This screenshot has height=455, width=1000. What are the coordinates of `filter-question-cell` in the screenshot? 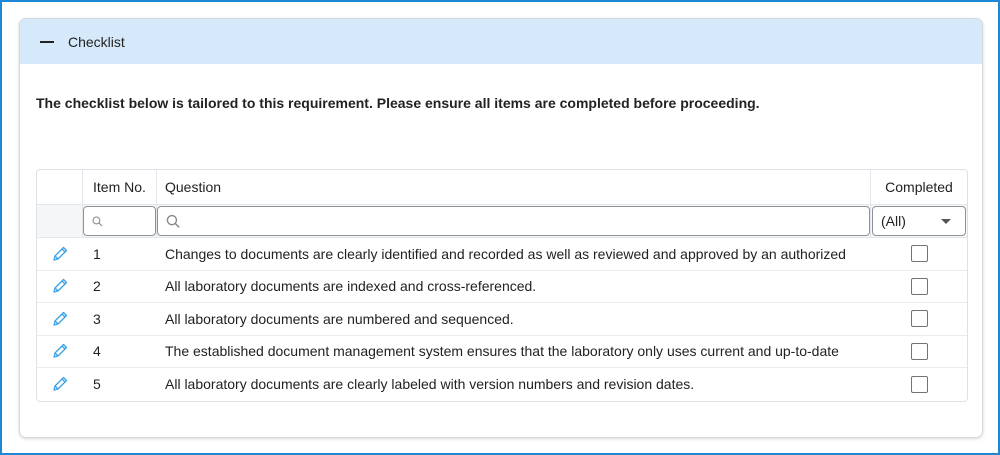 It's located at (514, 221).